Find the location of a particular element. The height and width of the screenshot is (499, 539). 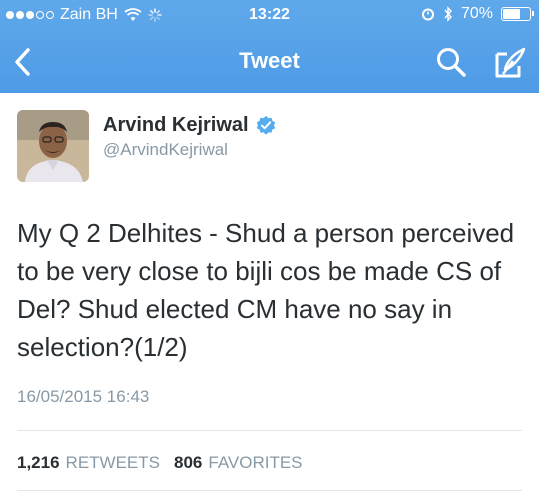

status-bar: Zain BH 13:22 70% is located at coordinates (269, 15).